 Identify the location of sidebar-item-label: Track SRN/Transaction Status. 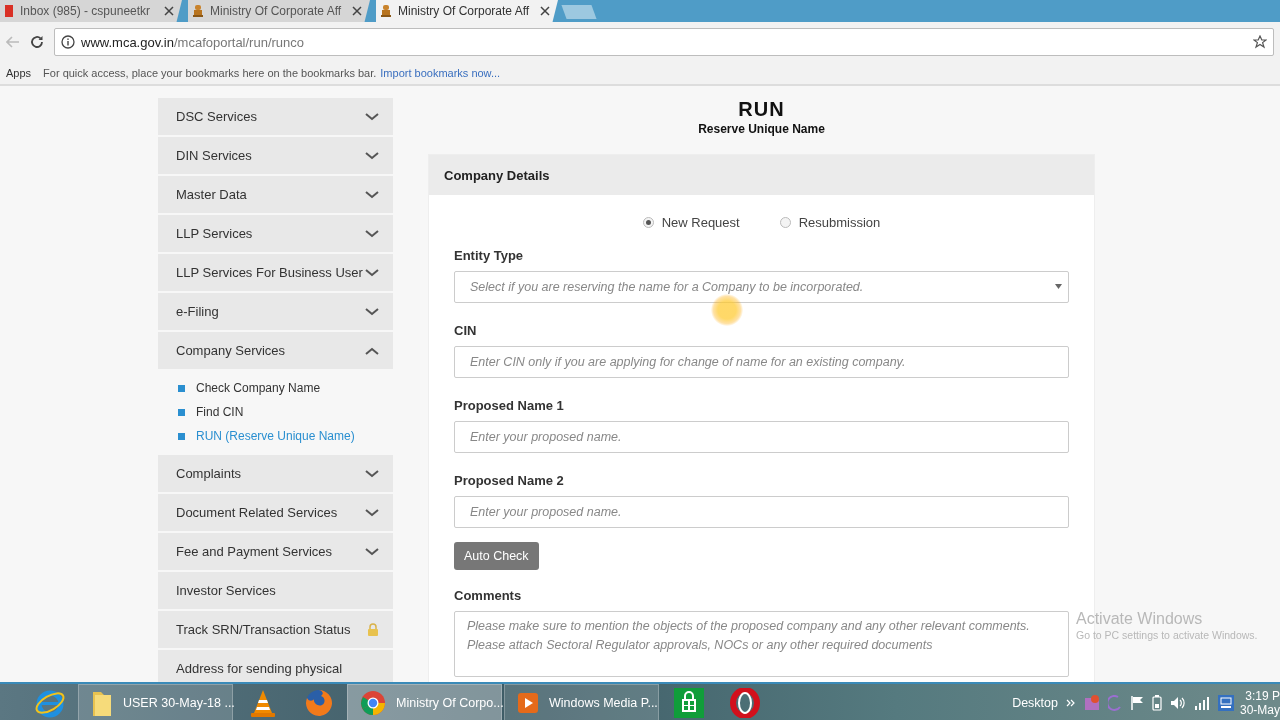
(263, 629).